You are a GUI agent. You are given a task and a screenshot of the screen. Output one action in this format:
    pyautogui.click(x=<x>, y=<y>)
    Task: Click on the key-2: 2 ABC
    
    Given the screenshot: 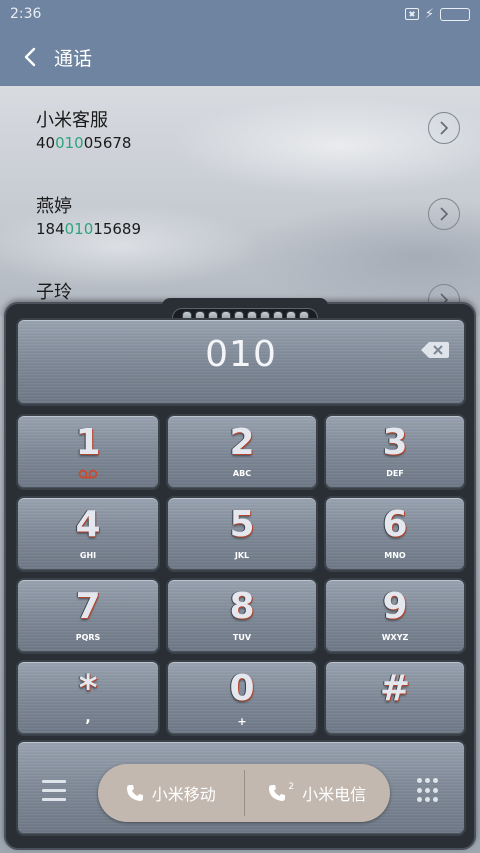 What is the action you would take?
    pyautogui.click(x=242, y=452)
    